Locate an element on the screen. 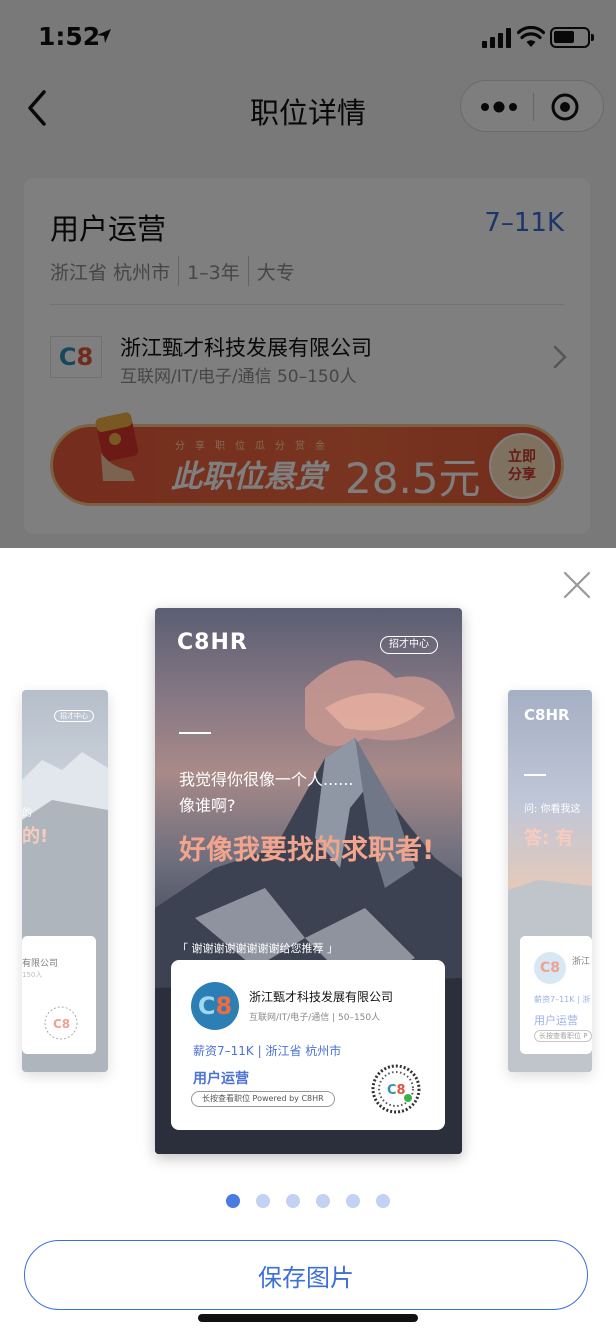 Image resolution: width=616 pixels, height=1334 pixels. poster-headline: 好像我要找的求职者! is located at coordinates (307, 850).